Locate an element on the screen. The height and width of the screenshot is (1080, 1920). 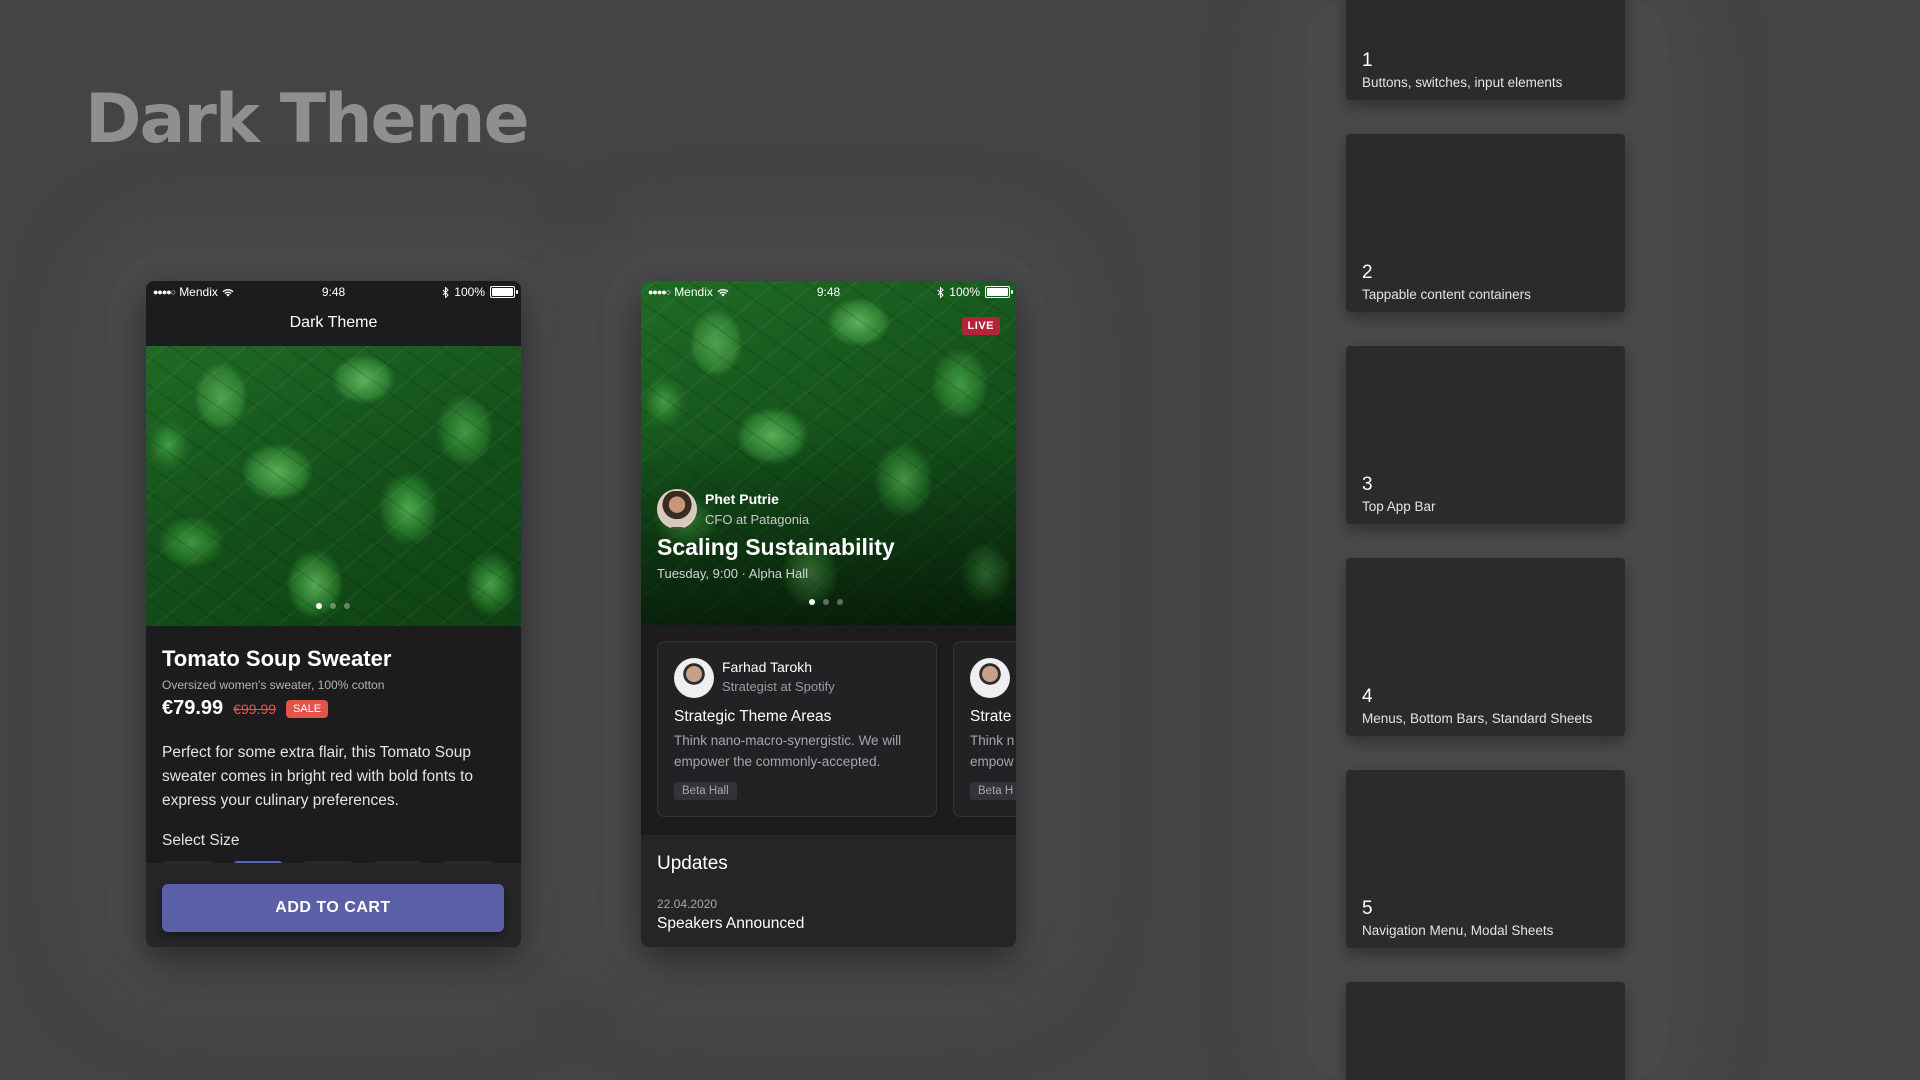
top-app-bar: Dark Theme is located at coordinates (333, 324).